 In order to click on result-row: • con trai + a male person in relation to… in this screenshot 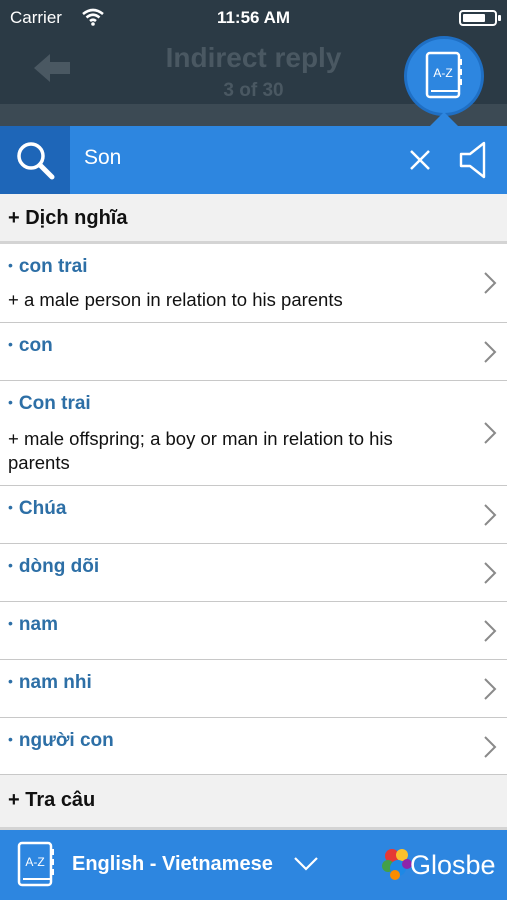, I will do `click(253, 283)`.